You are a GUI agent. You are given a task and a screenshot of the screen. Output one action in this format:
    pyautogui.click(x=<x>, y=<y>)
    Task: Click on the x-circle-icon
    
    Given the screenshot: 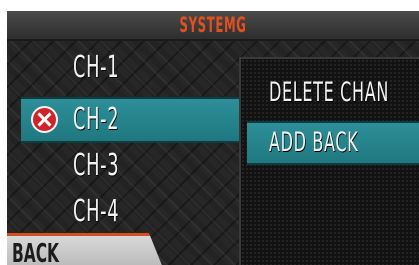 What is the action you would take?
    pyautogui.click(x=44, y=119)
    